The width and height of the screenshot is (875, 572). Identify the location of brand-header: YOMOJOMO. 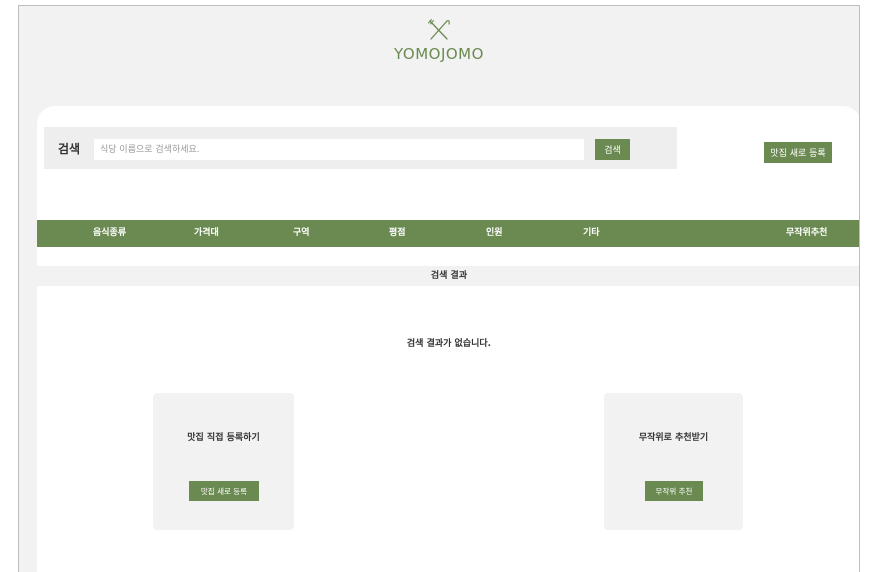
(439, 40).